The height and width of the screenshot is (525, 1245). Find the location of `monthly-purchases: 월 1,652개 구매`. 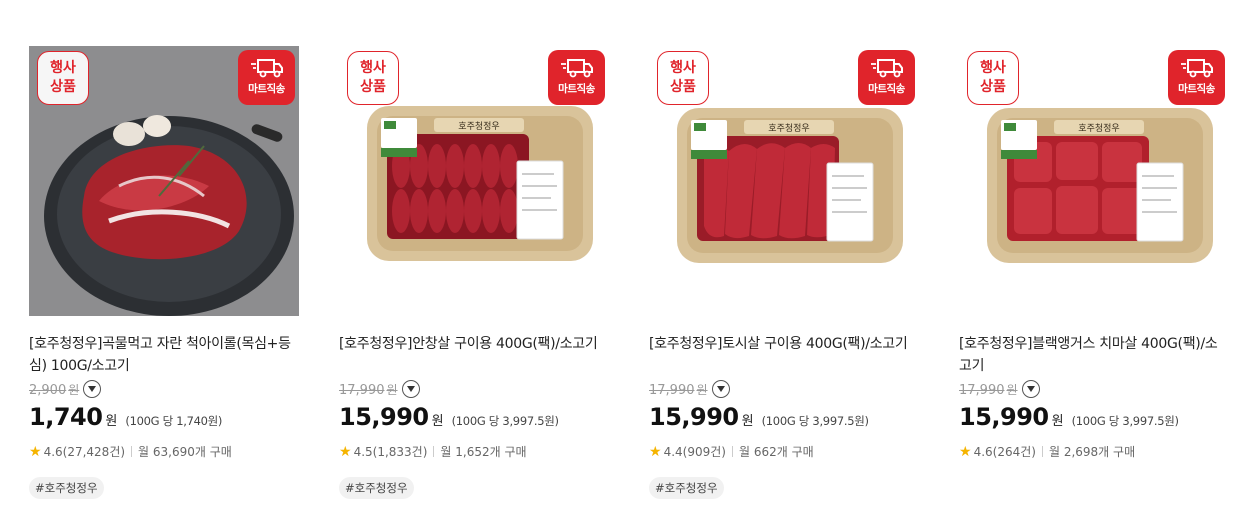

monthly-purchases: 월 1,652개 구매 is located at coordinates (483, 452).